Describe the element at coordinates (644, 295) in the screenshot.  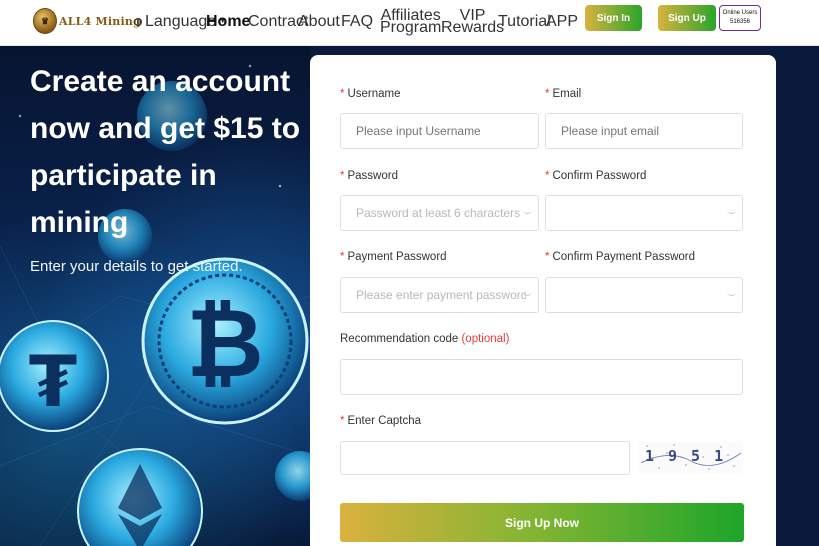
I see `confirm-payment-password-input` at that location.